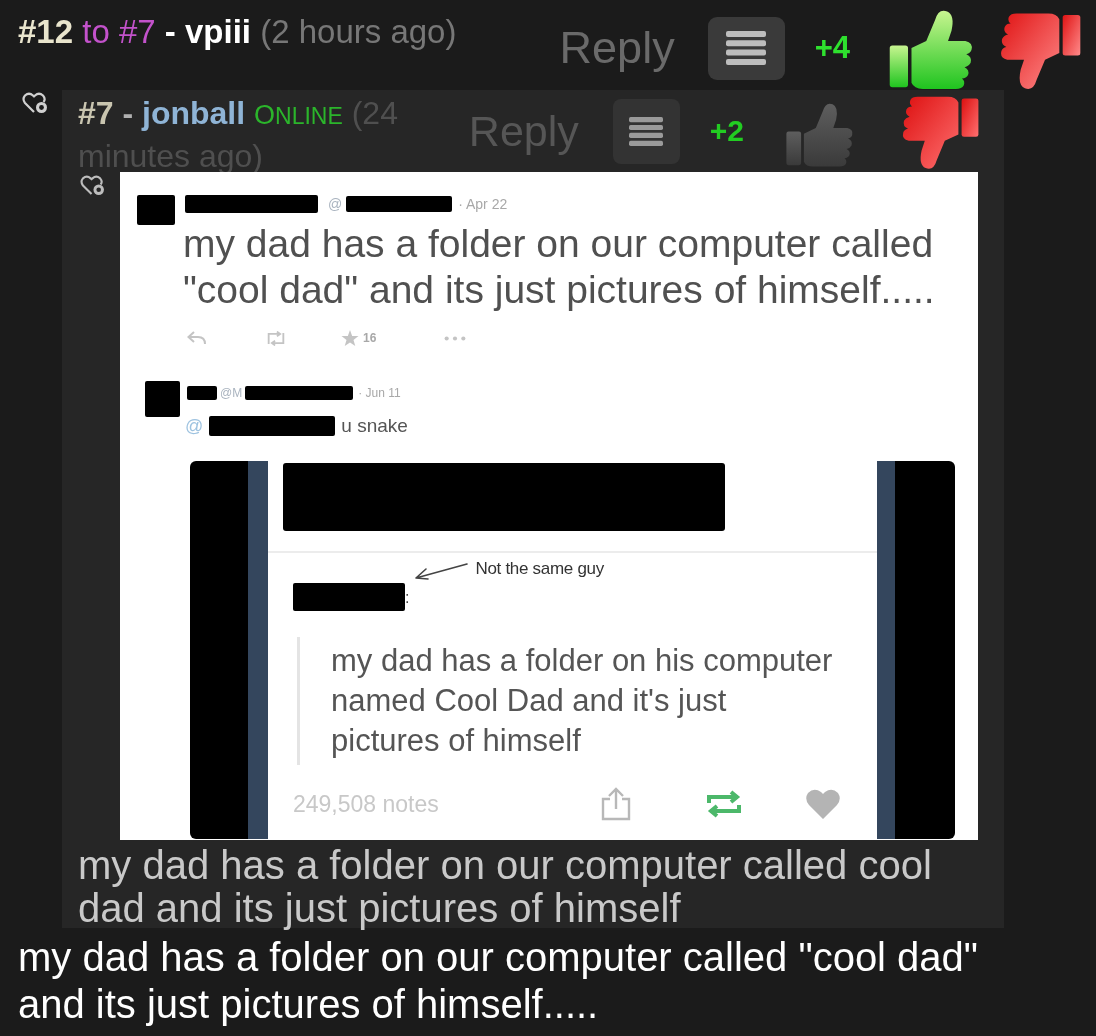  What do you see at coordinates (407, 598) in the screenshot?
I see `colon-text: :` at bounding box center [407, 598].